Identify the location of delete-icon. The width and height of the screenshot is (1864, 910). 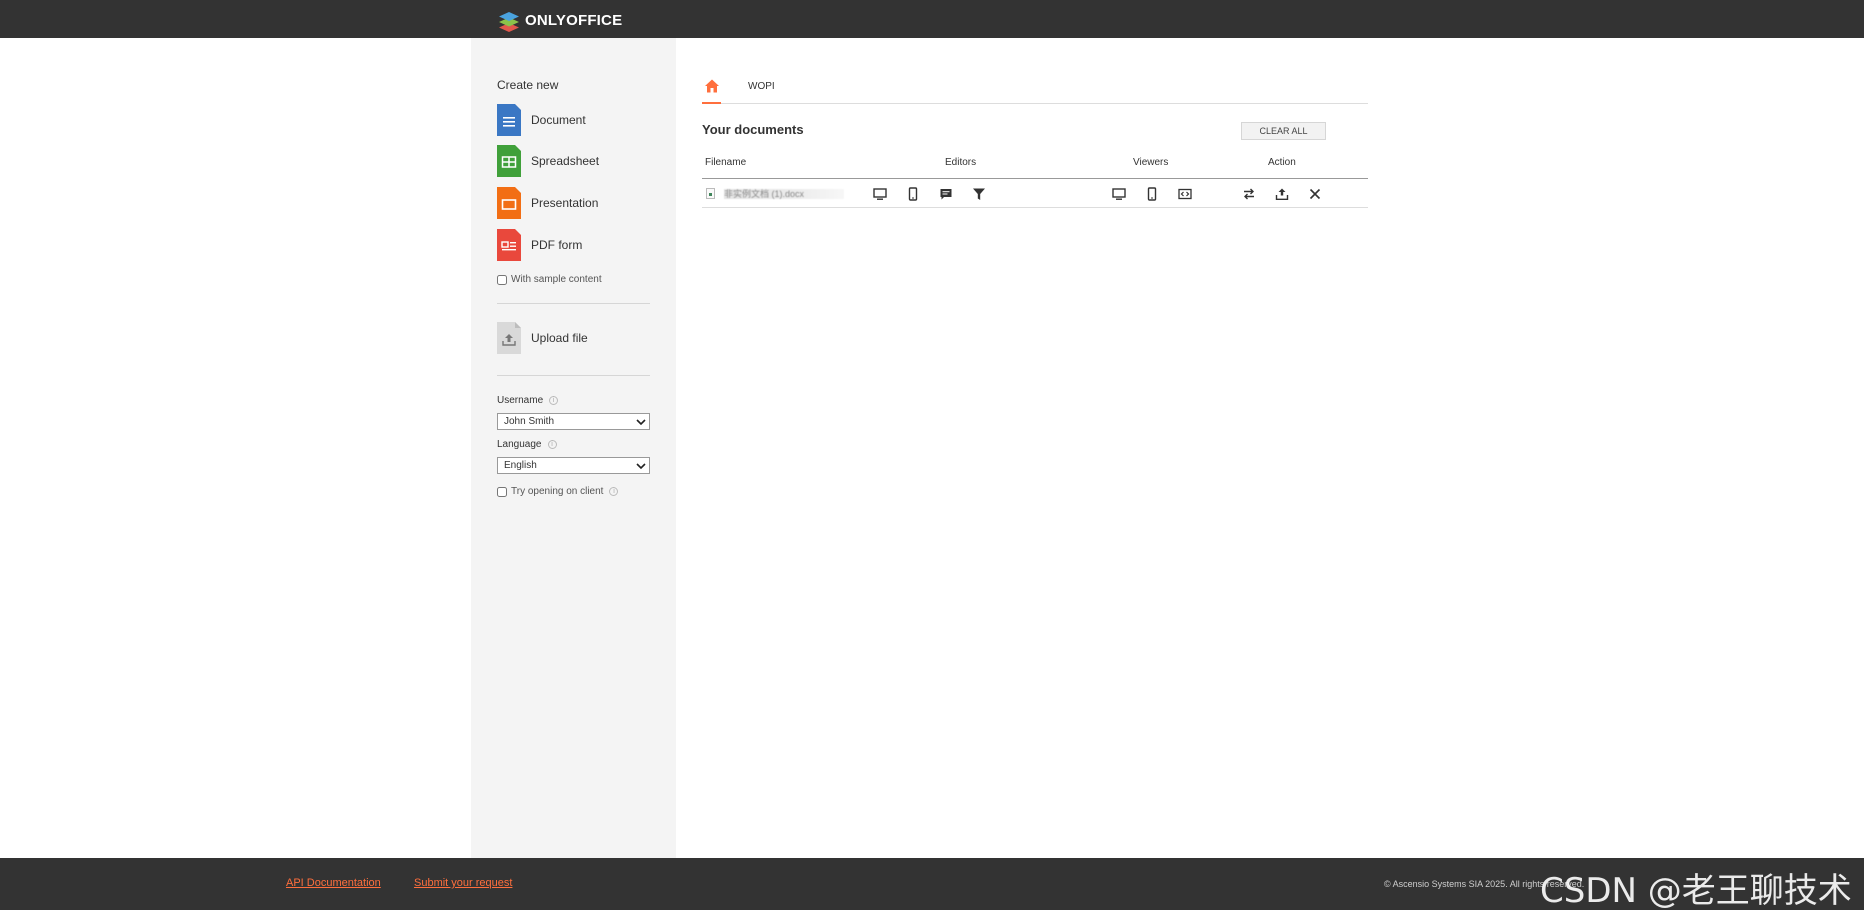
(1315, 194).